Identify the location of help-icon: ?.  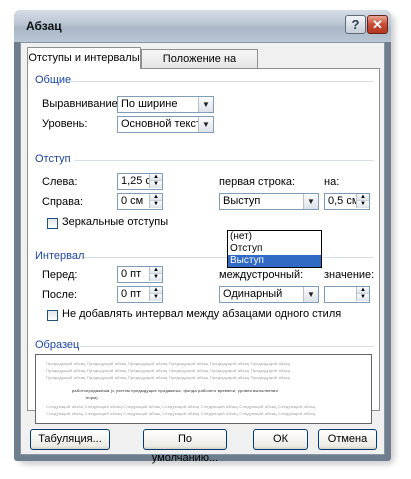
(355, 24).